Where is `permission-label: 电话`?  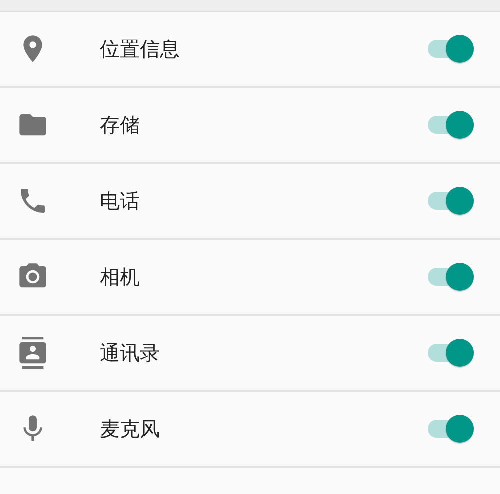 permission-label: 电话 is located at coordinates (120, 201).